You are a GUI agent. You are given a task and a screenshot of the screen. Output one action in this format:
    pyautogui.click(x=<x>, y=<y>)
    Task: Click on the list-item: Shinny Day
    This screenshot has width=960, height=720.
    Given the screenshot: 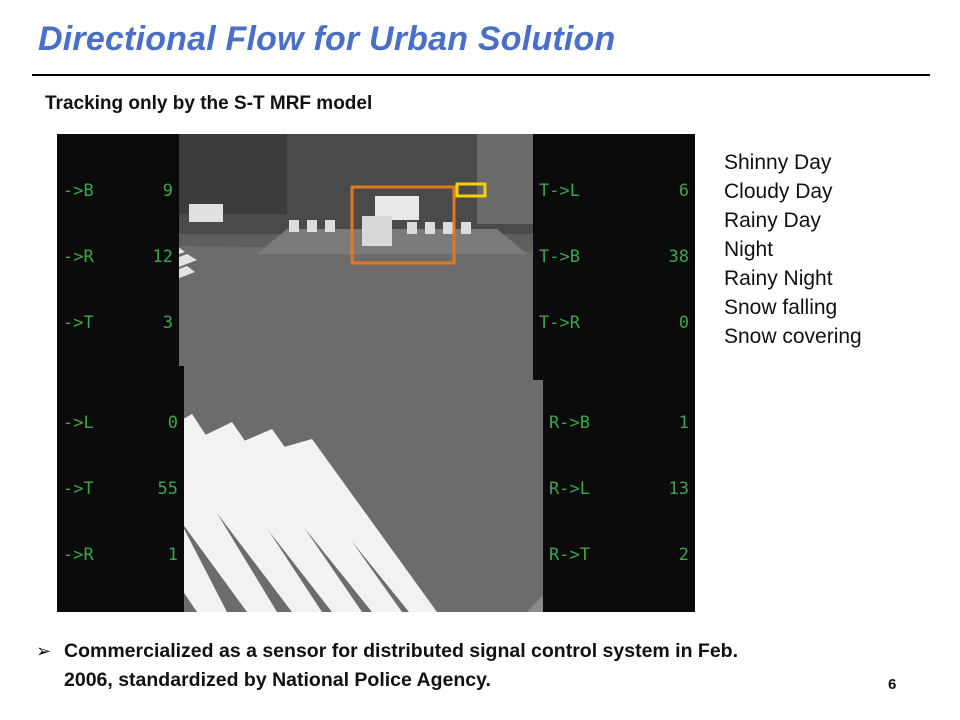 What is the action you would take?
    pyautogui.click(x=778, y=162)
    